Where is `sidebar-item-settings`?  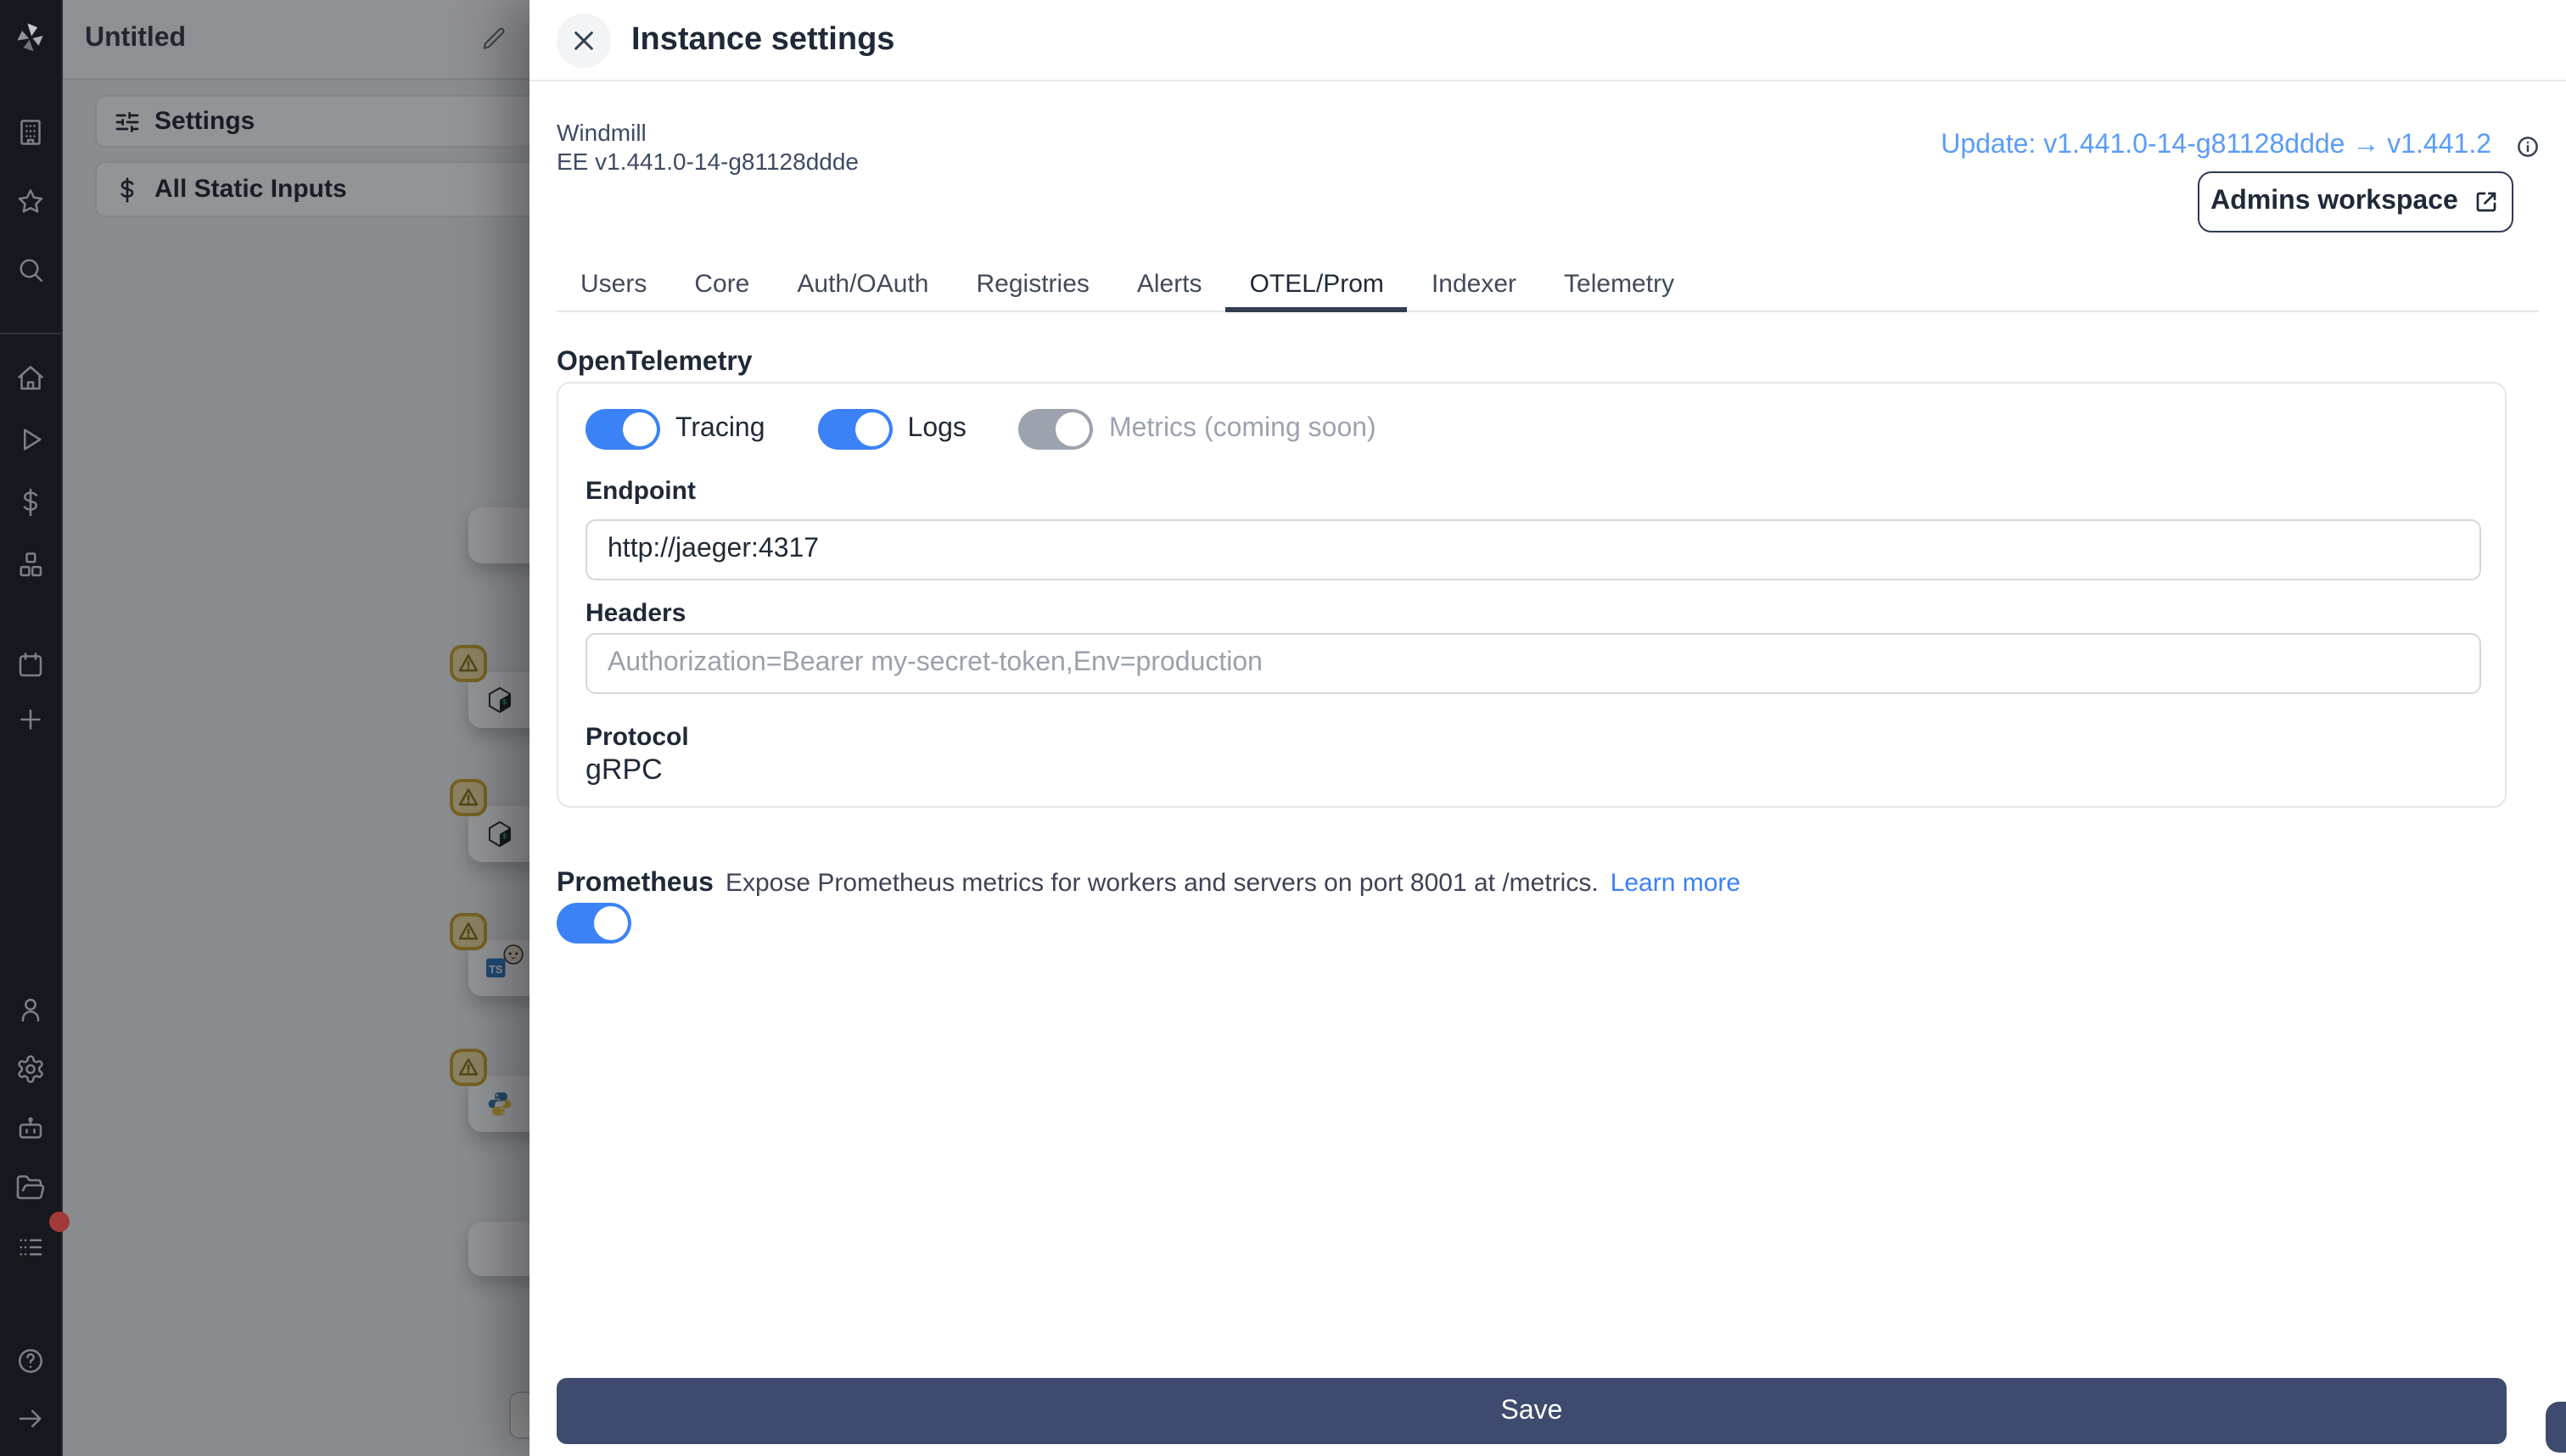
sidebar-item-settings is located at coordinates (30, 1069).